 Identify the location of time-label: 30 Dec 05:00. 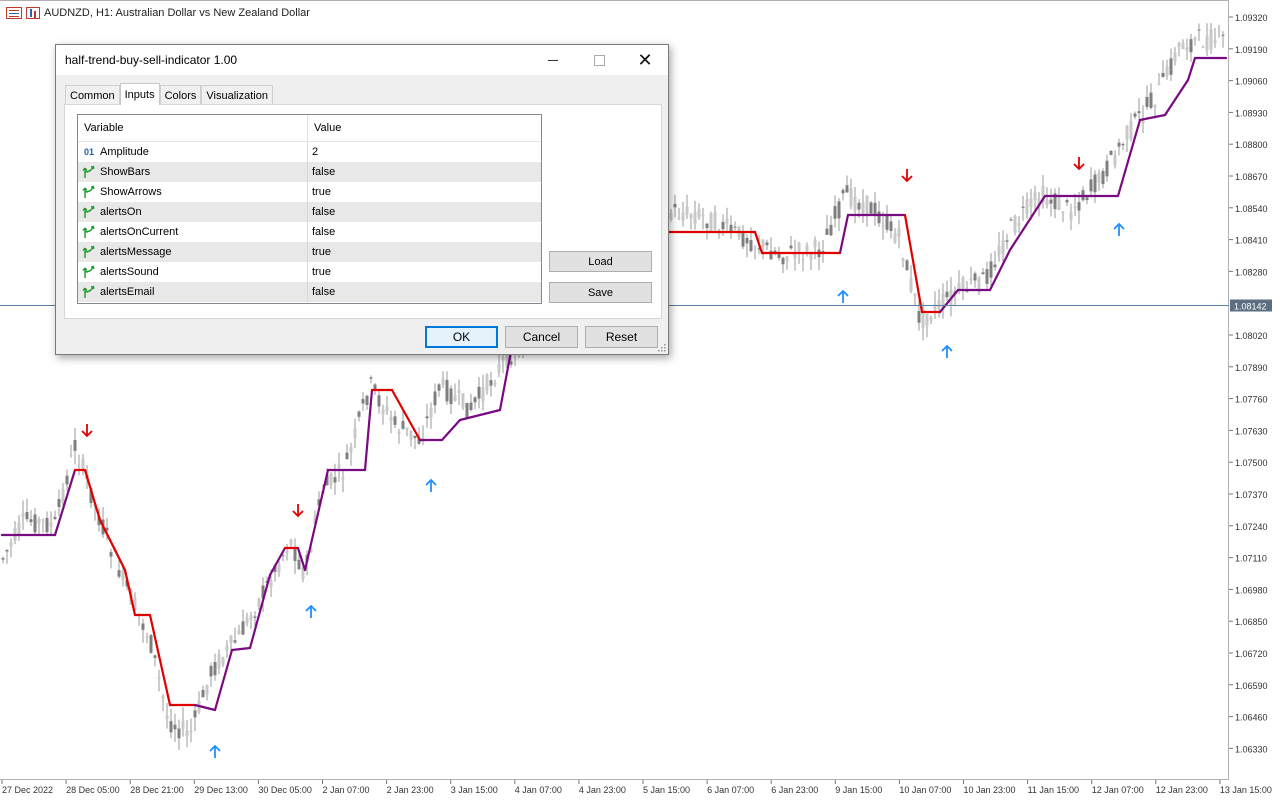
(285, 790).